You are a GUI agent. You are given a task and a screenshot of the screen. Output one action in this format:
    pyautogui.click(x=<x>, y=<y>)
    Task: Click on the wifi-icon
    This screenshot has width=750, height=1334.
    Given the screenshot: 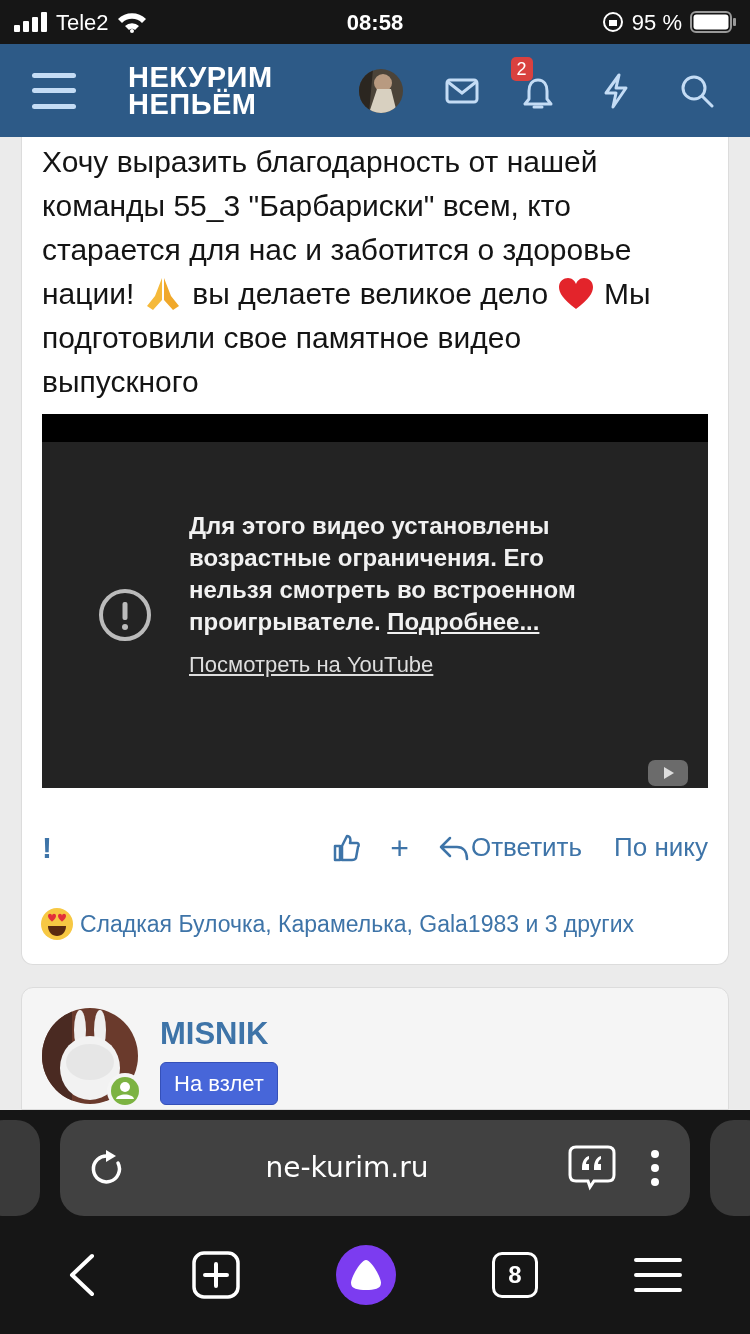 What is the action you would take?
    pyautogui.click(x=131, y=22)
    